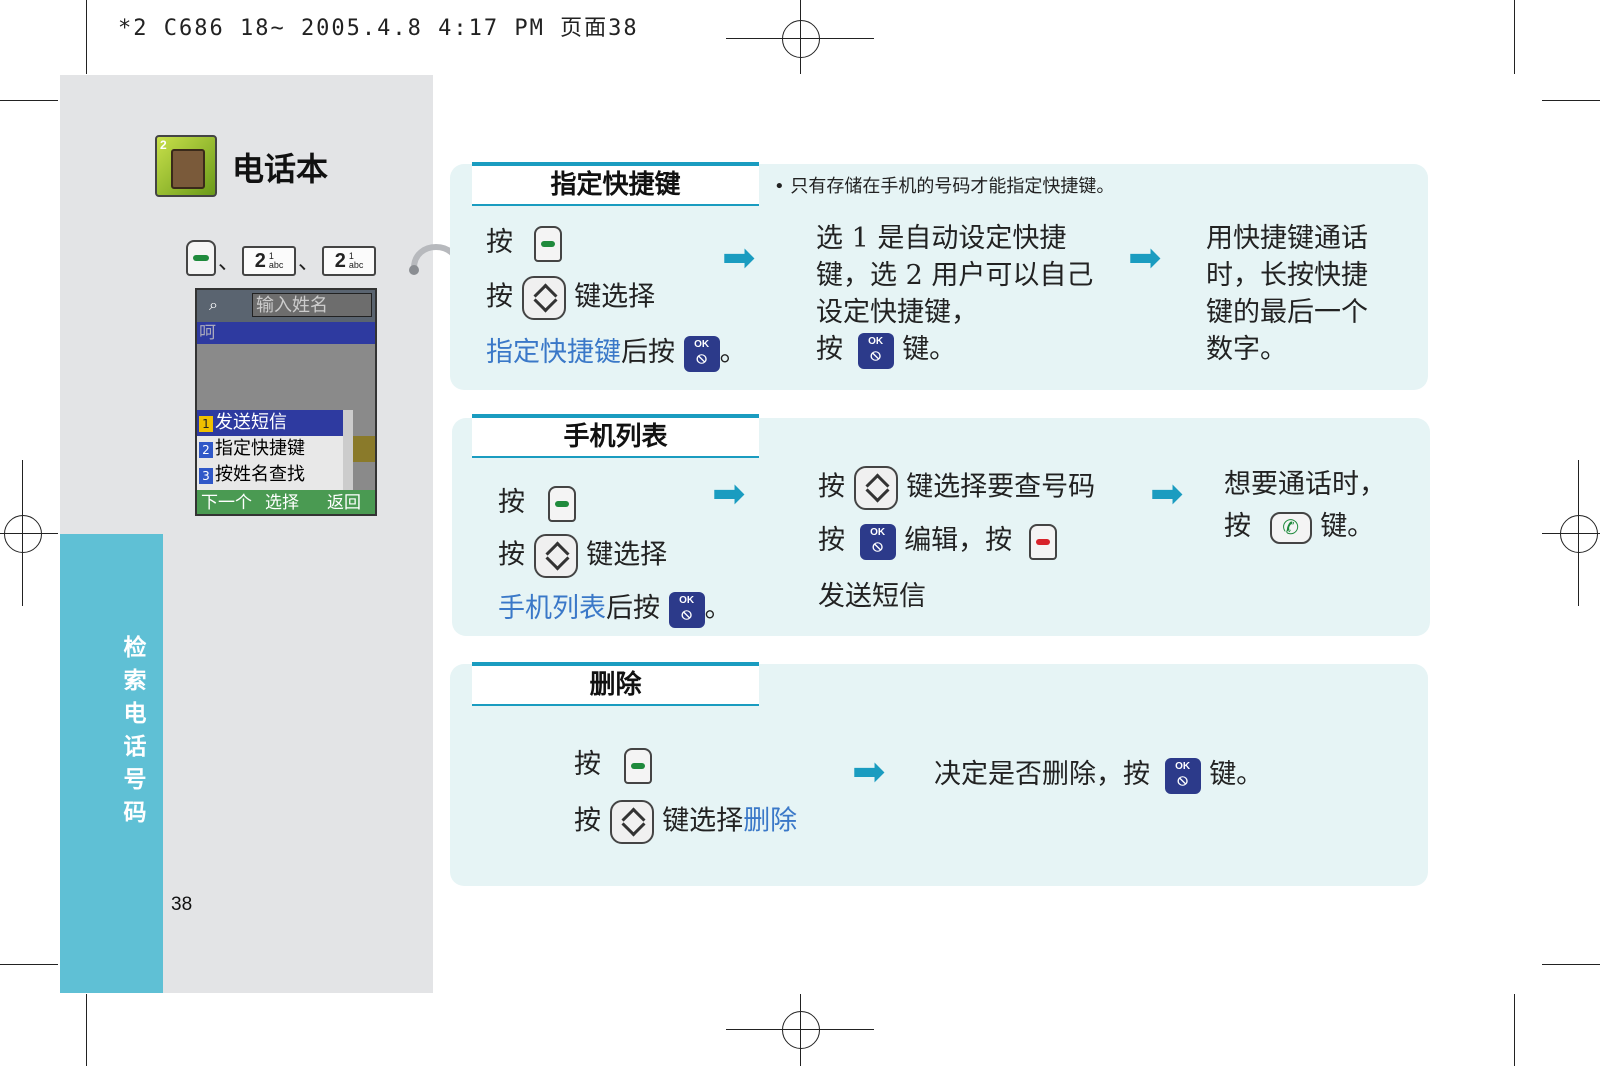  What do you see at coordinates (615, 436) in the screenshot?
I see `phone-list-title: 手机列表` at bounding box center [615, 436].